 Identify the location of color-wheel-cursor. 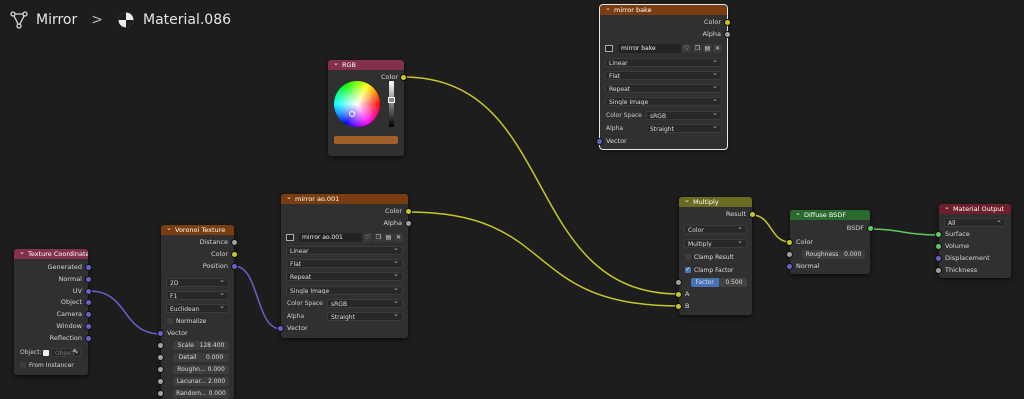
(352, 114).